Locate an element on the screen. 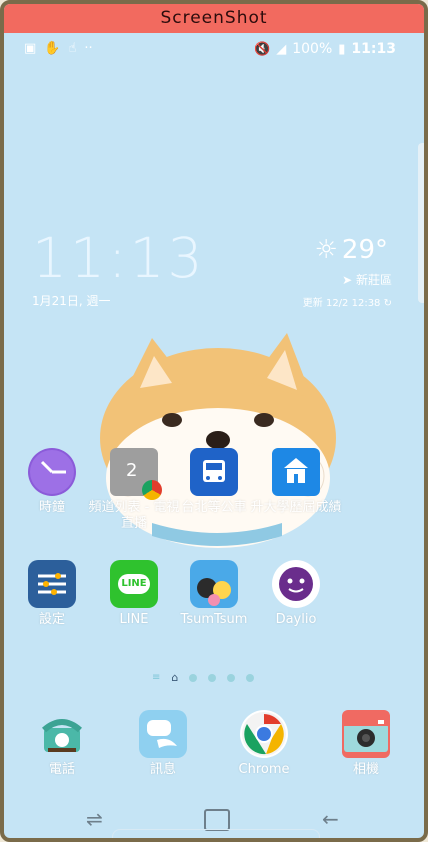  dock-messages: 訊息 is located at coordinates (163, 744).